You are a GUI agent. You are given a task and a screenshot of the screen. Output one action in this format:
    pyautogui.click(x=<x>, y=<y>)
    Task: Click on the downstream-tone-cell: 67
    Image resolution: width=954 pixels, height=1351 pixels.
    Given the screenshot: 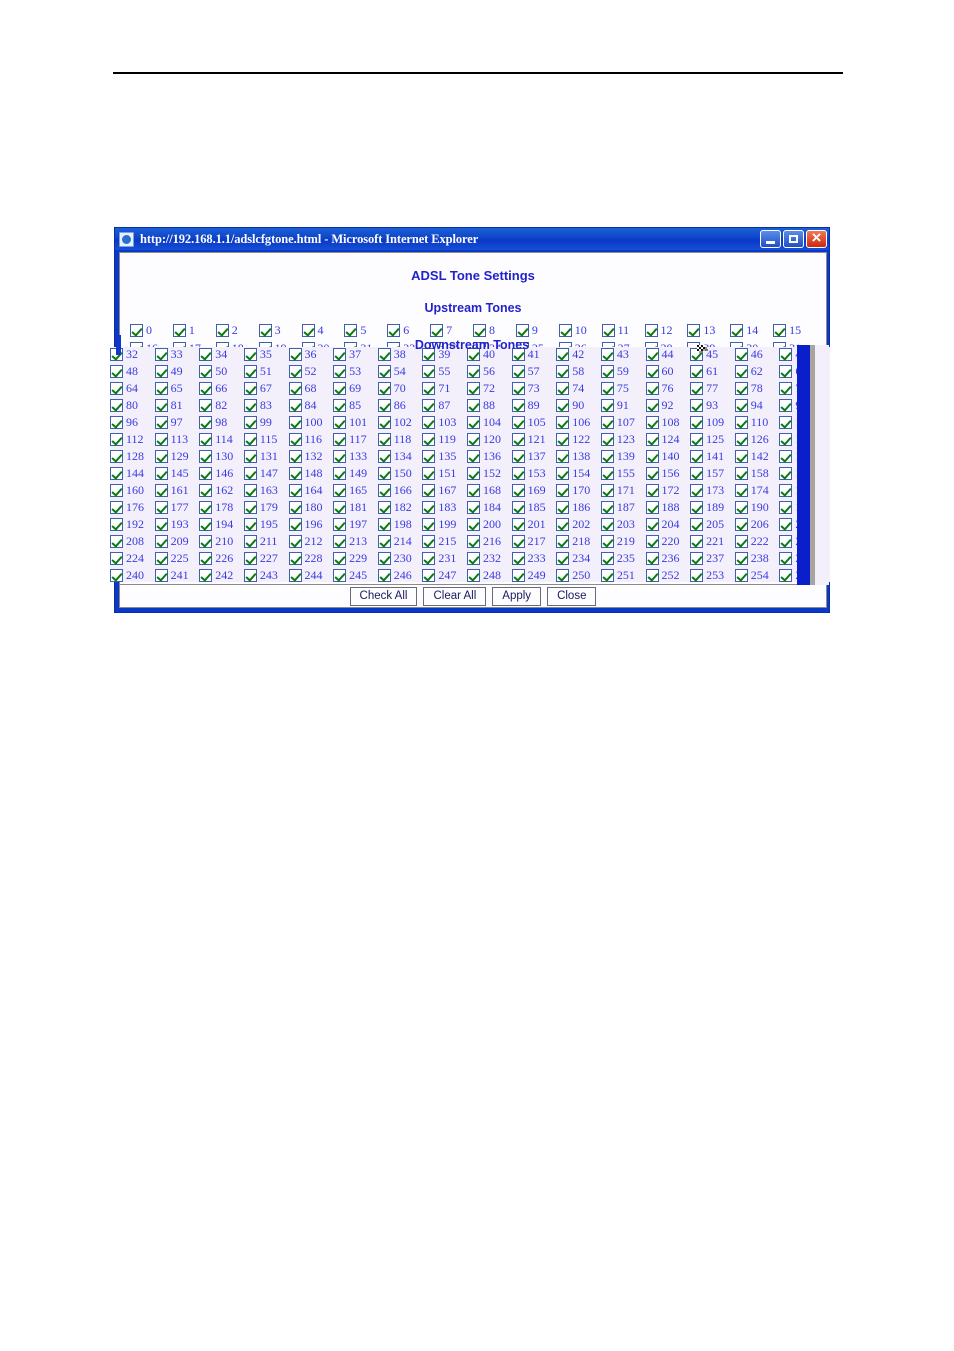 What is the action you would take?
    pyautogui.click(x=266, y=388)
    